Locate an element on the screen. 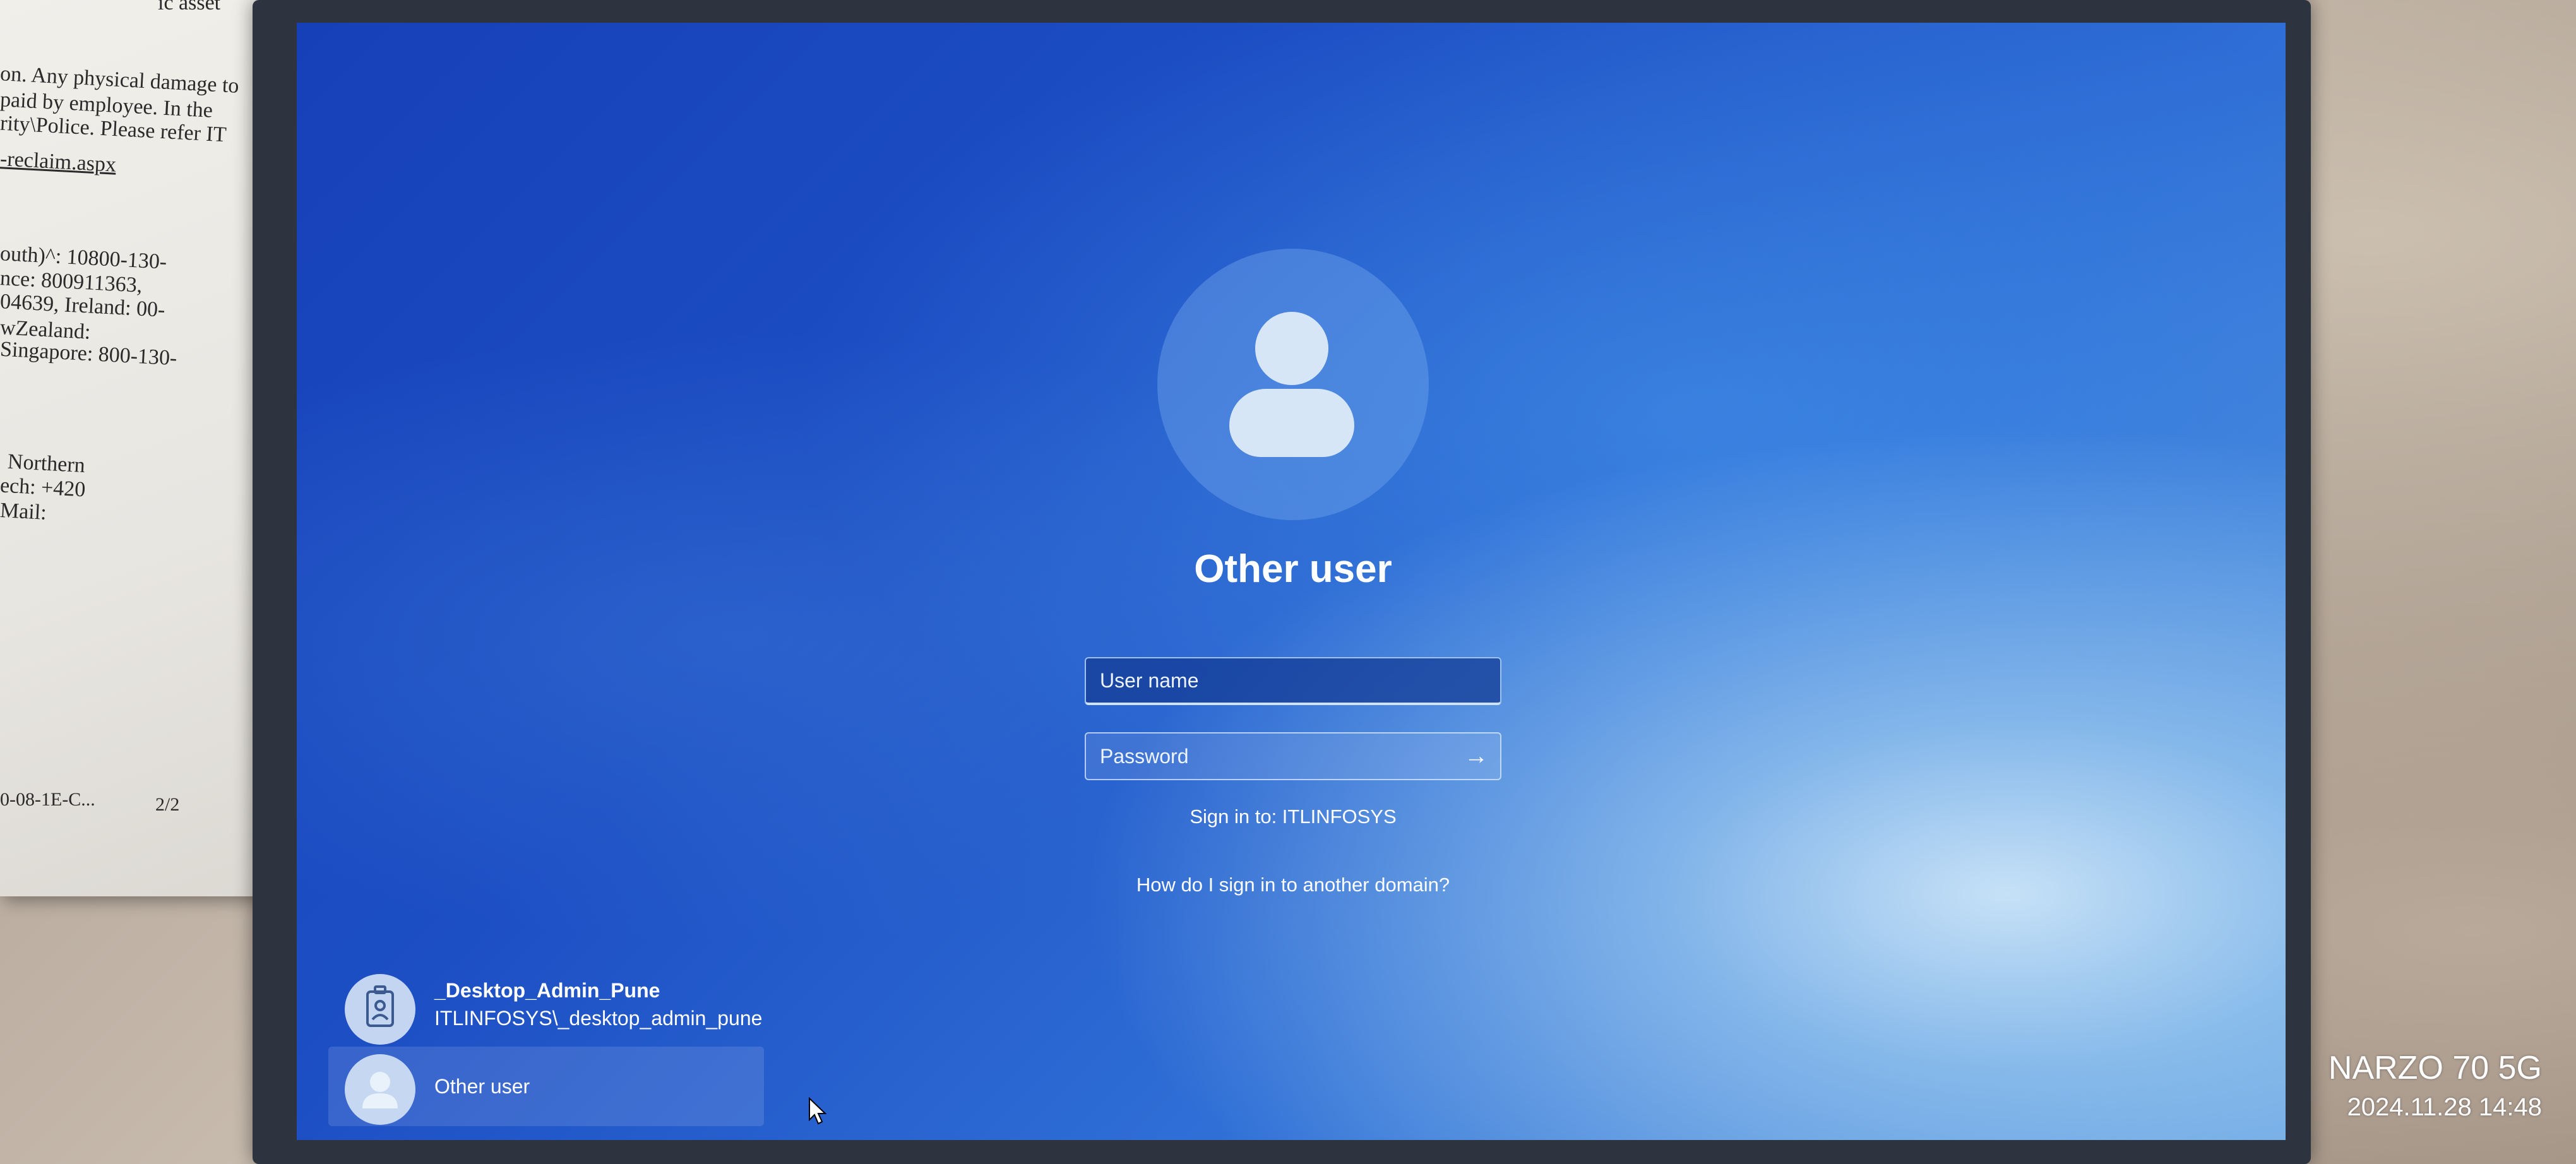 The height and width of the screenshot is (1164, 2576). sign-in-domain-text: Sign in to: ITLINFOSYS is located at coordinates (1293, 816).